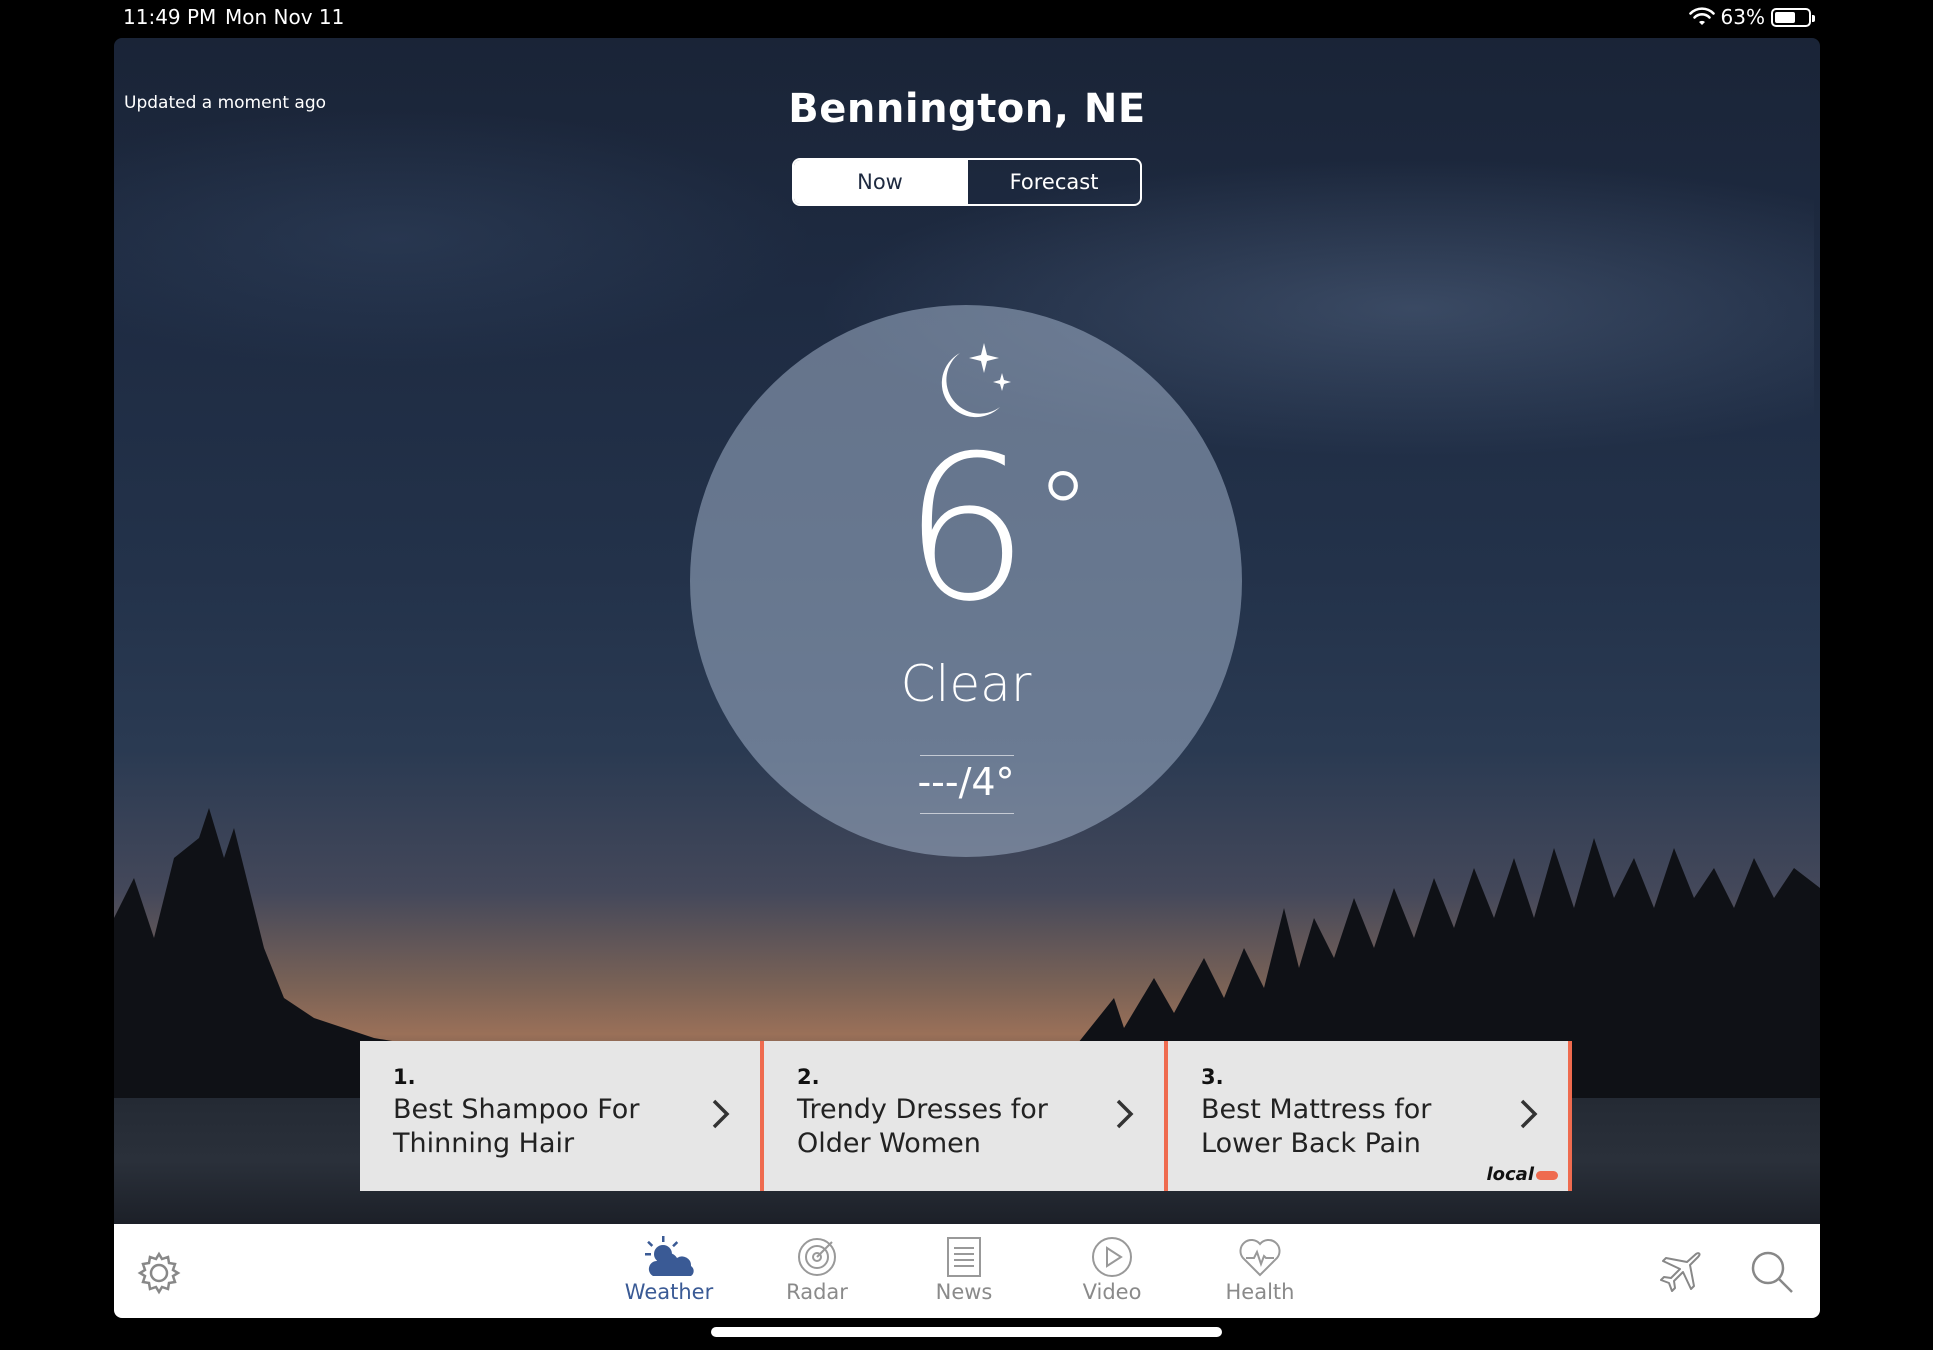 Image resolution: width=1933 pixels, height=1350 pixels. What do you see at coordinates (817, 1257) in the screenshot?
I see `radar-icon` at bounding box center [817, 1257].